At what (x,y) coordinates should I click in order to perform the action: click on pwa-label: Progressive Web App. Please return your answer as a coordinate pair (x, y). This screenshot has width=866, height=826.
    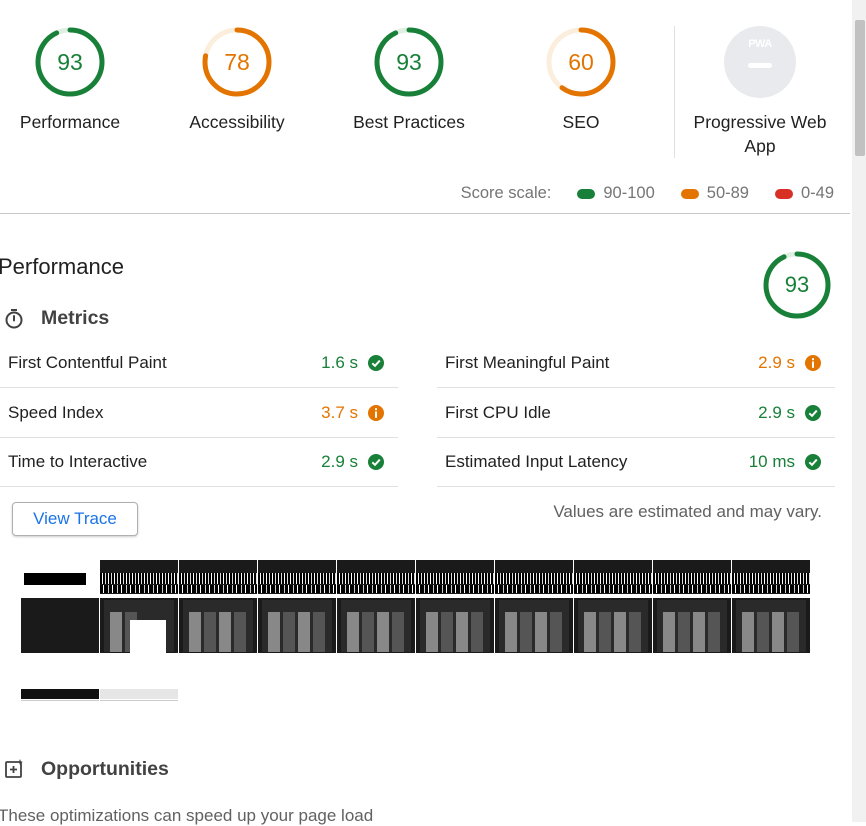
    Looking at the image, I should click on (760, 134).